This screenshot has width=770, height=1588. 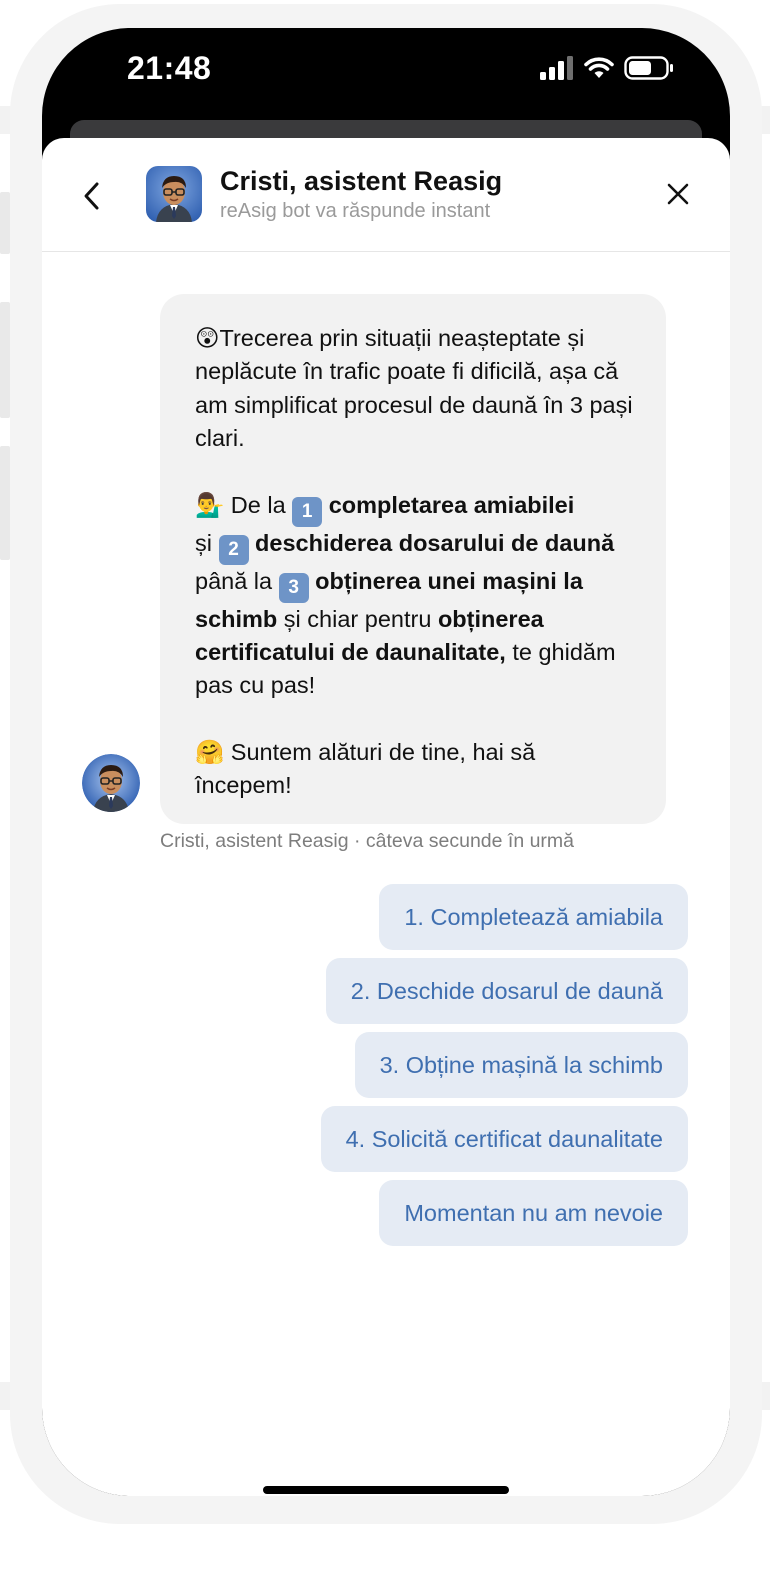 I want to click on battery-icon, so click(x=648, y=68).